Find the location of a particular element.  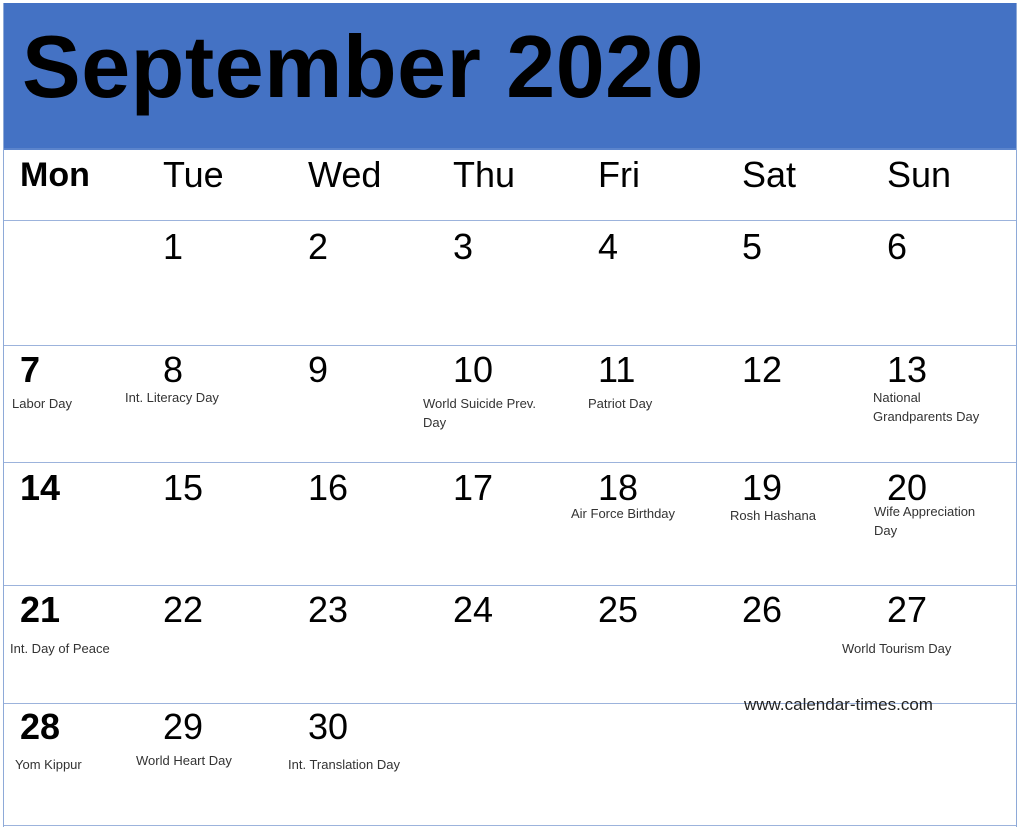

weekday-mon: Mon is located at coordinates (55, 175).